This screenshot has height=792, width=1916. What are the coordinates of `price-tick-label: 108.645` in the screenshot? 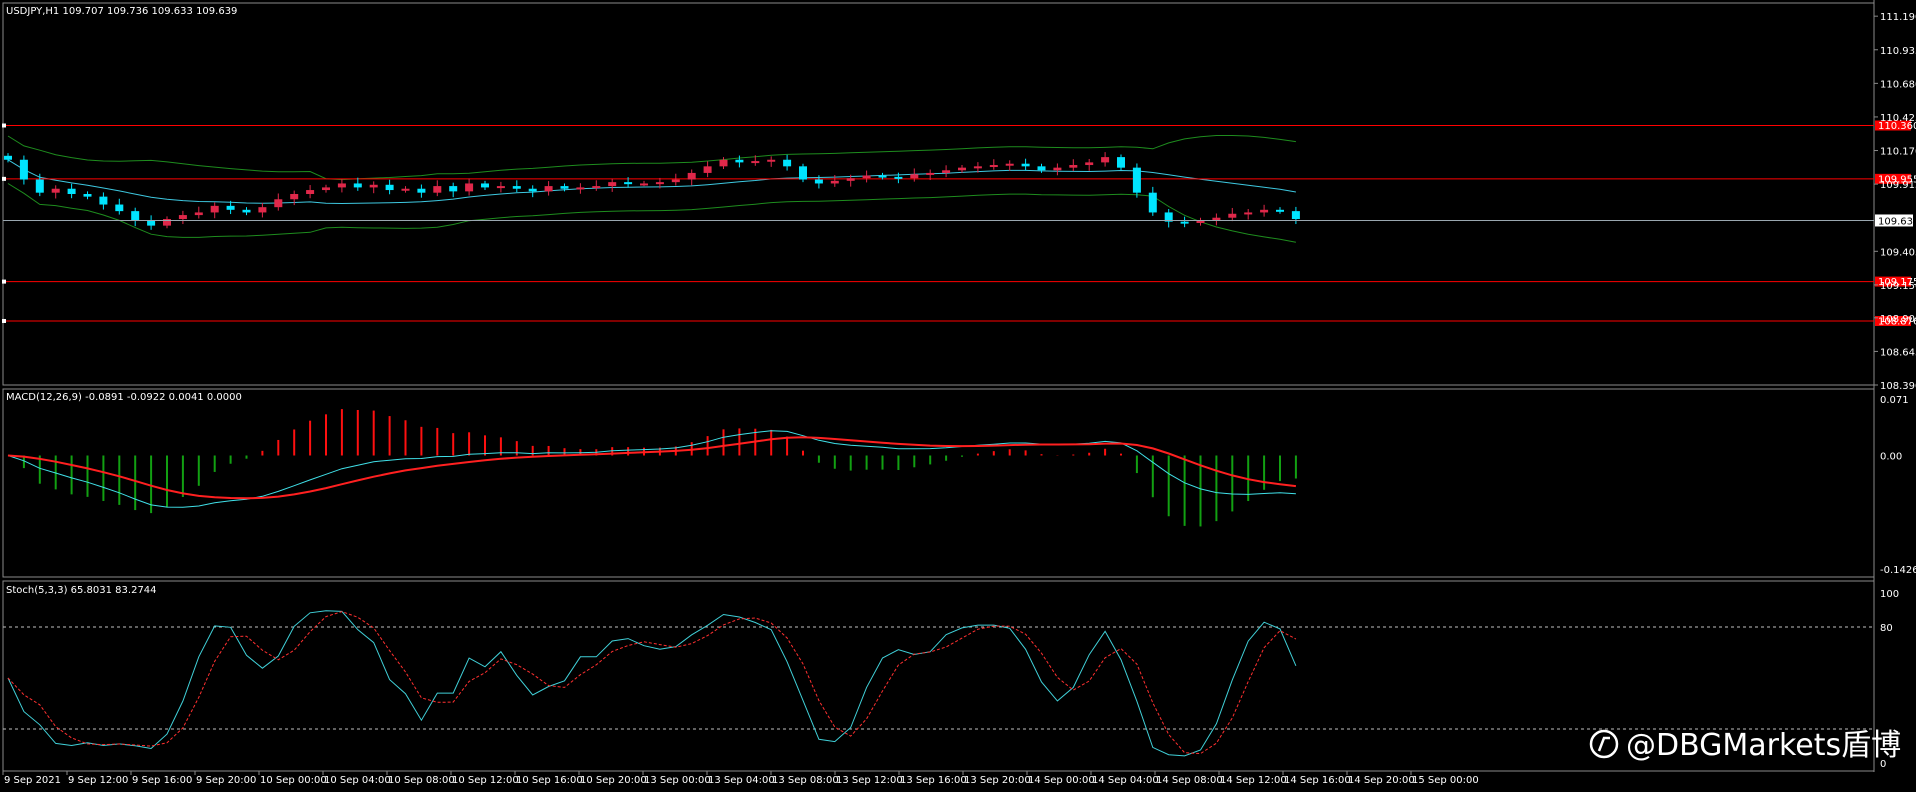 It's located at (1898, 352).